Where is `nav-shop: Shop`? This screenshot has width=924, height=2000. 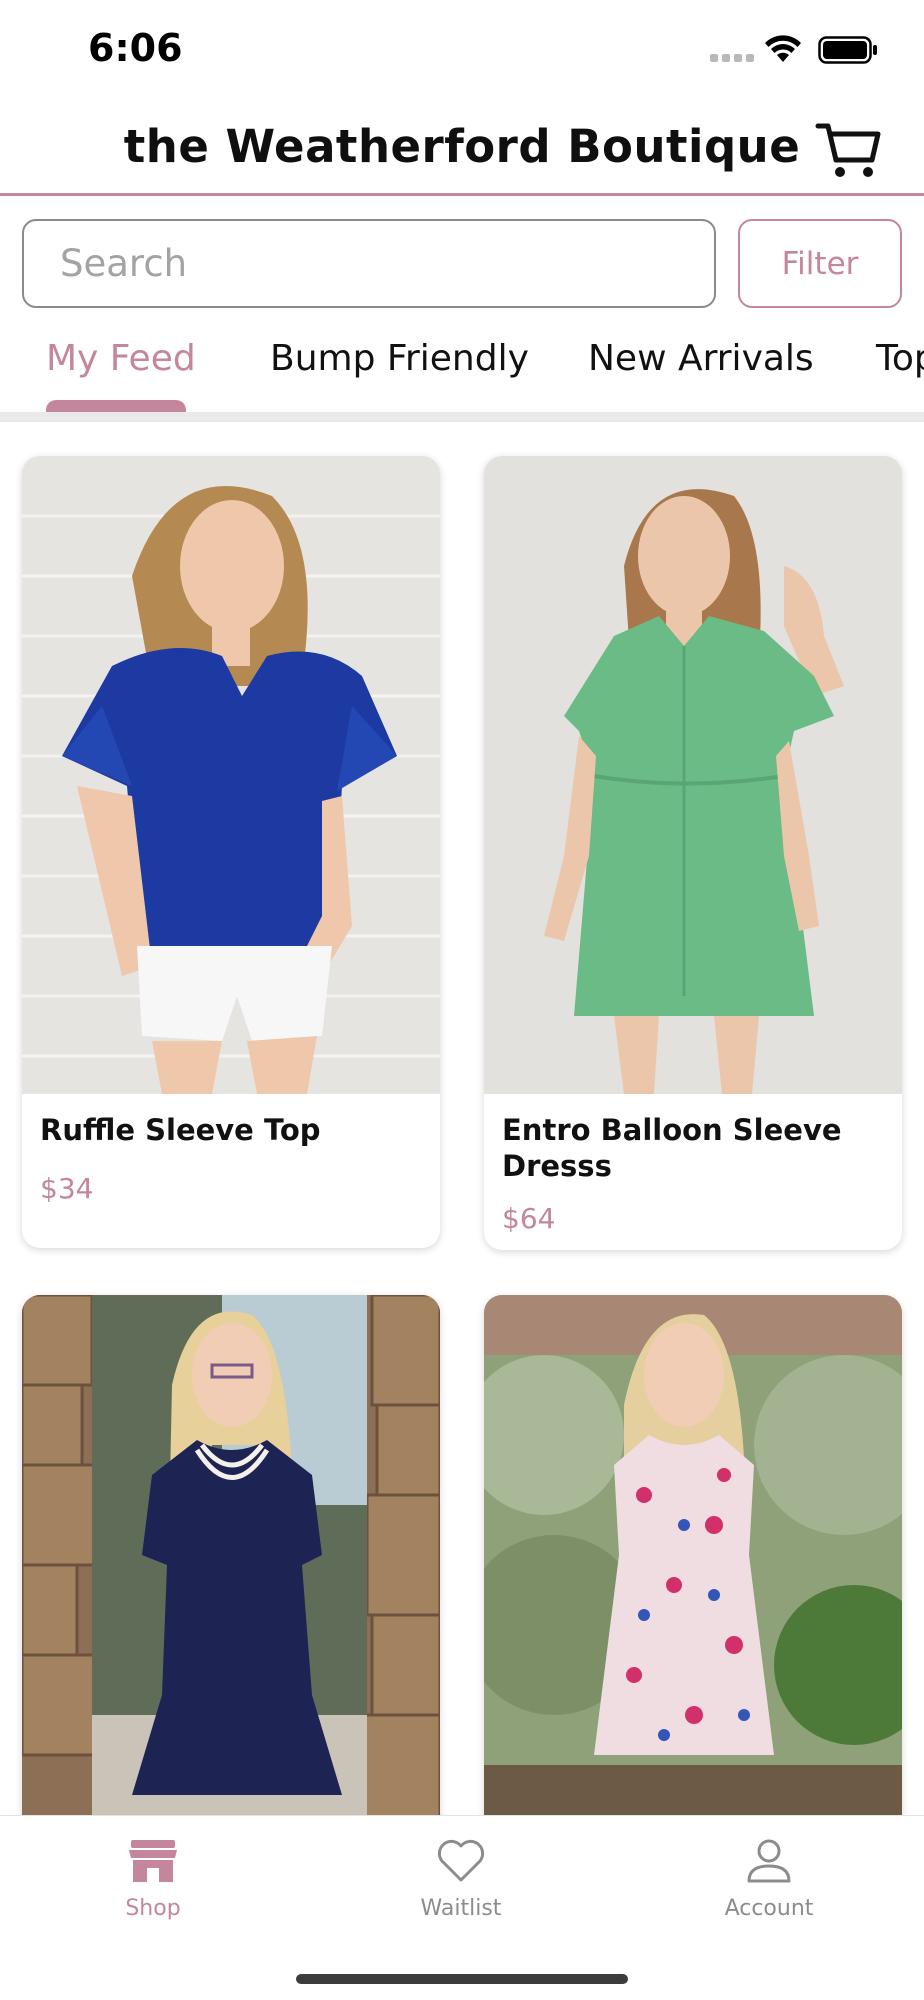 nav-shop: Shop is located at coordinates (153, 1879).